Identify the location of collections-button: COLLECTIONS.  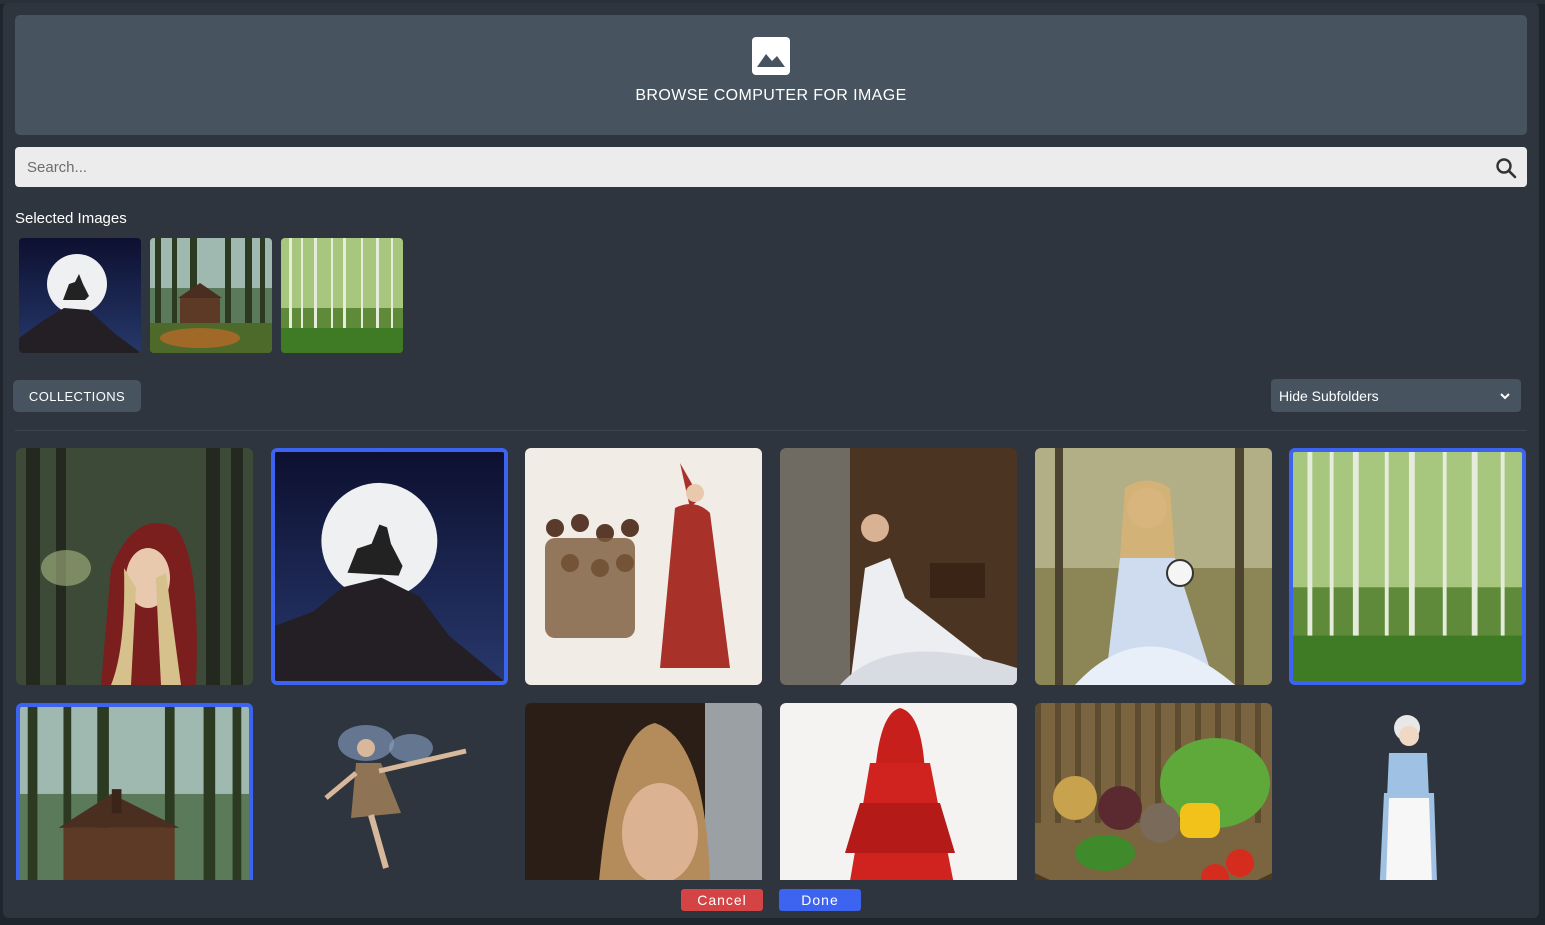
(77, 396).